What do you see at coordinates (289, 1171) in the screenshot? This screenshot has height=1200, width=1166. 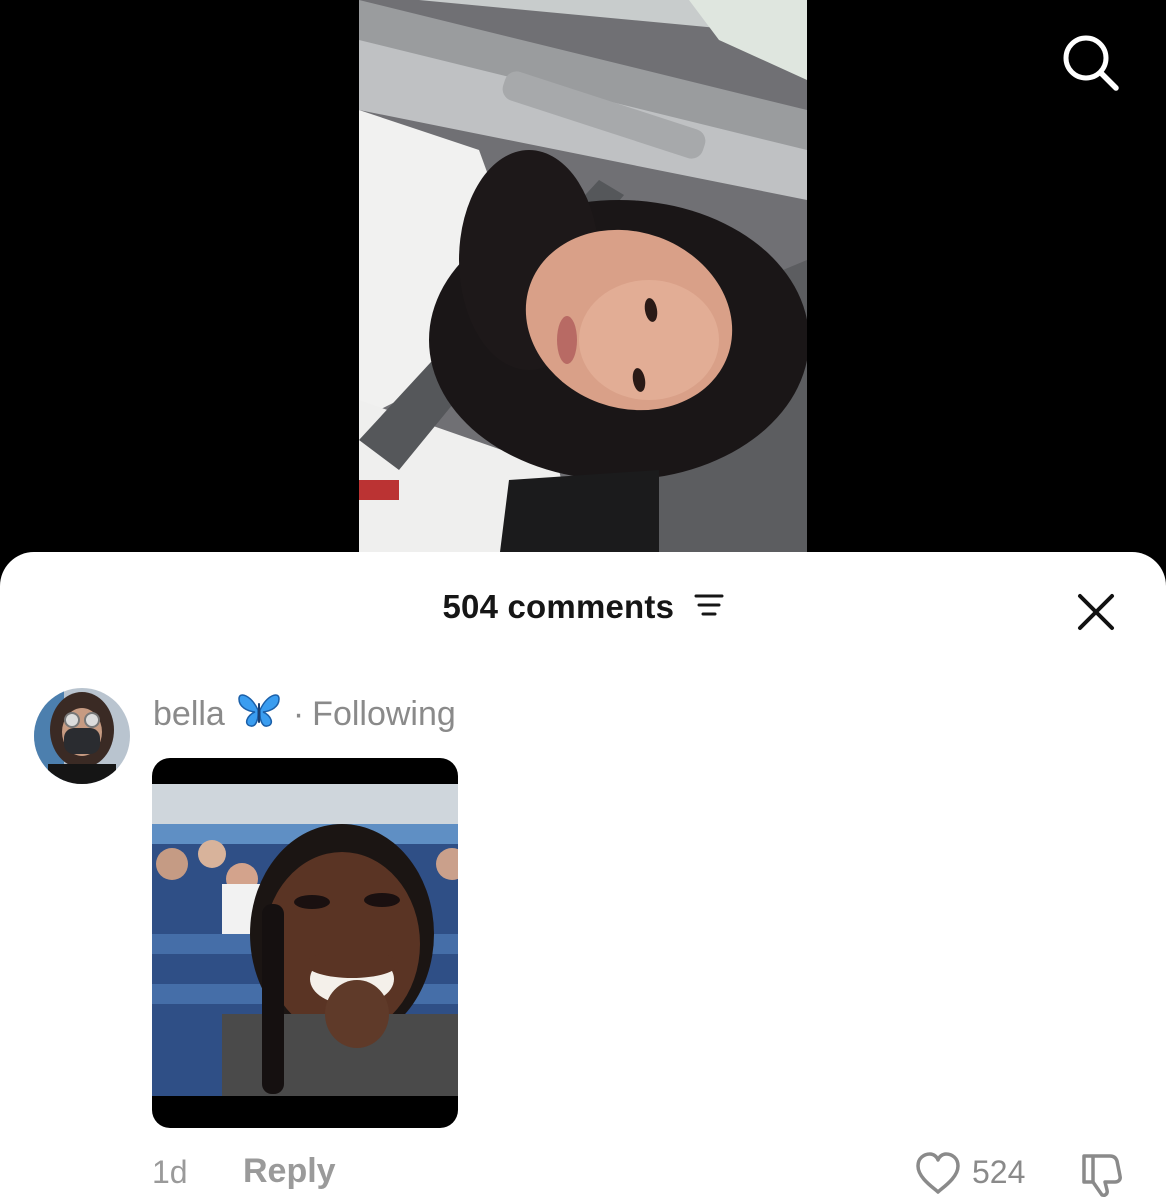 I see `reply-button: Reply` at bounding box center [289, 1171].